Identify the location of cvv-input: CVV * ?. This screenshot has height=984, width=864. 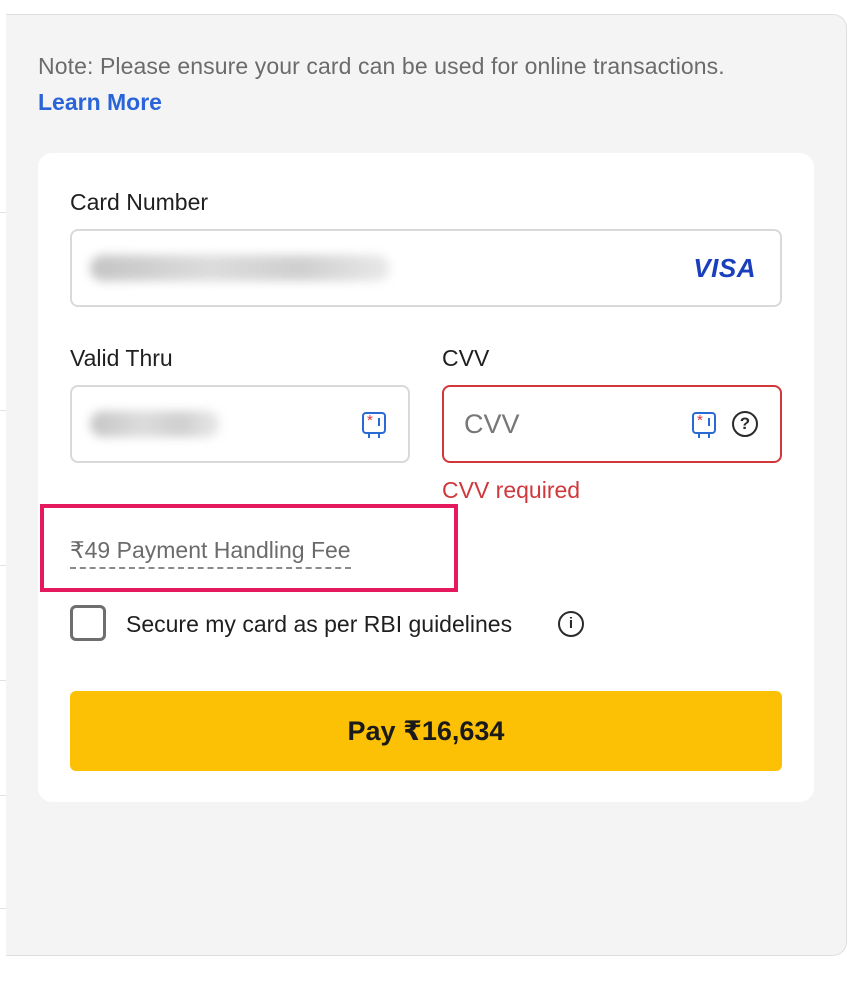
(612, 424).